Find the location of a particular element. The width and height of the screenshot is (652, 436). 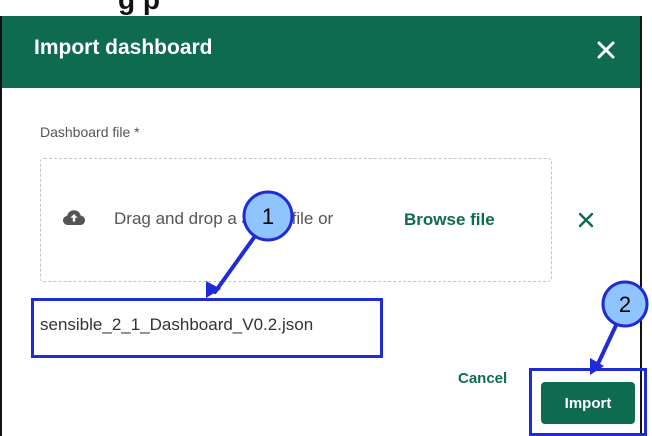

dialog-title: Import dashboard is located at coordinates (123, 47).